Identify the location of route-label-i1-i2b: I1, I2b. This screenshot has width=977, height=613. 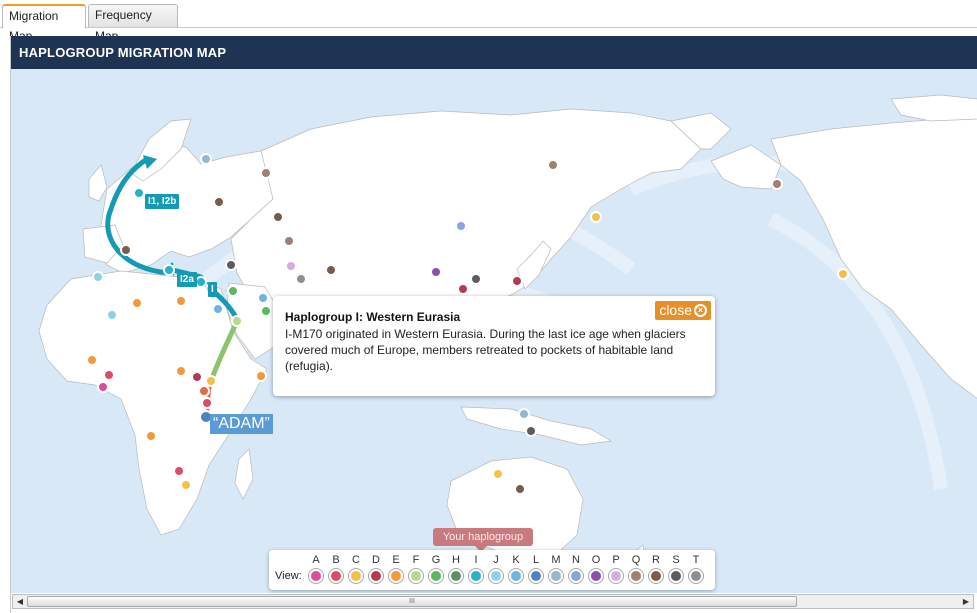
(162, 201).